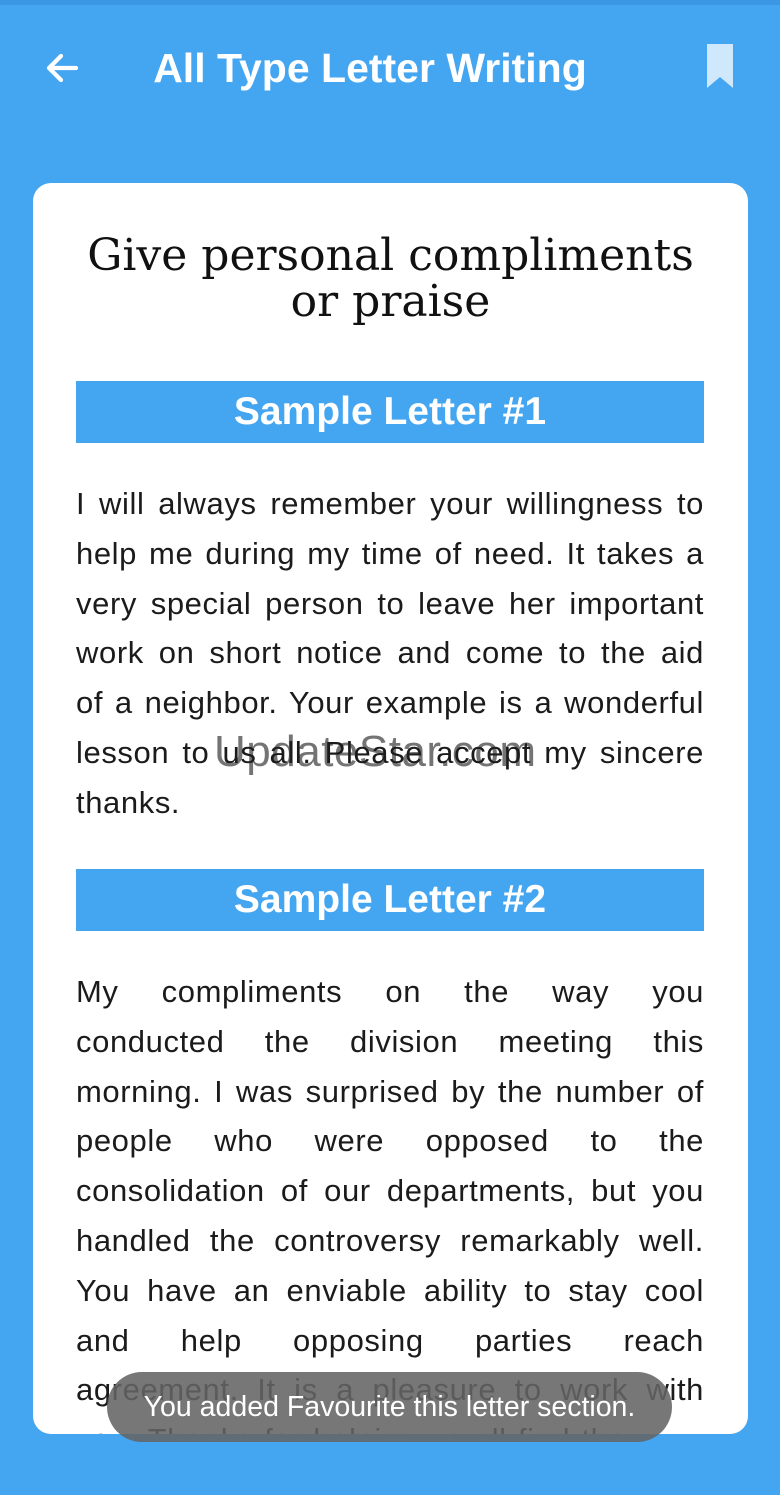 The image size is (780, 1495). I want to click on arrow-back-icon, so click(62, 68).